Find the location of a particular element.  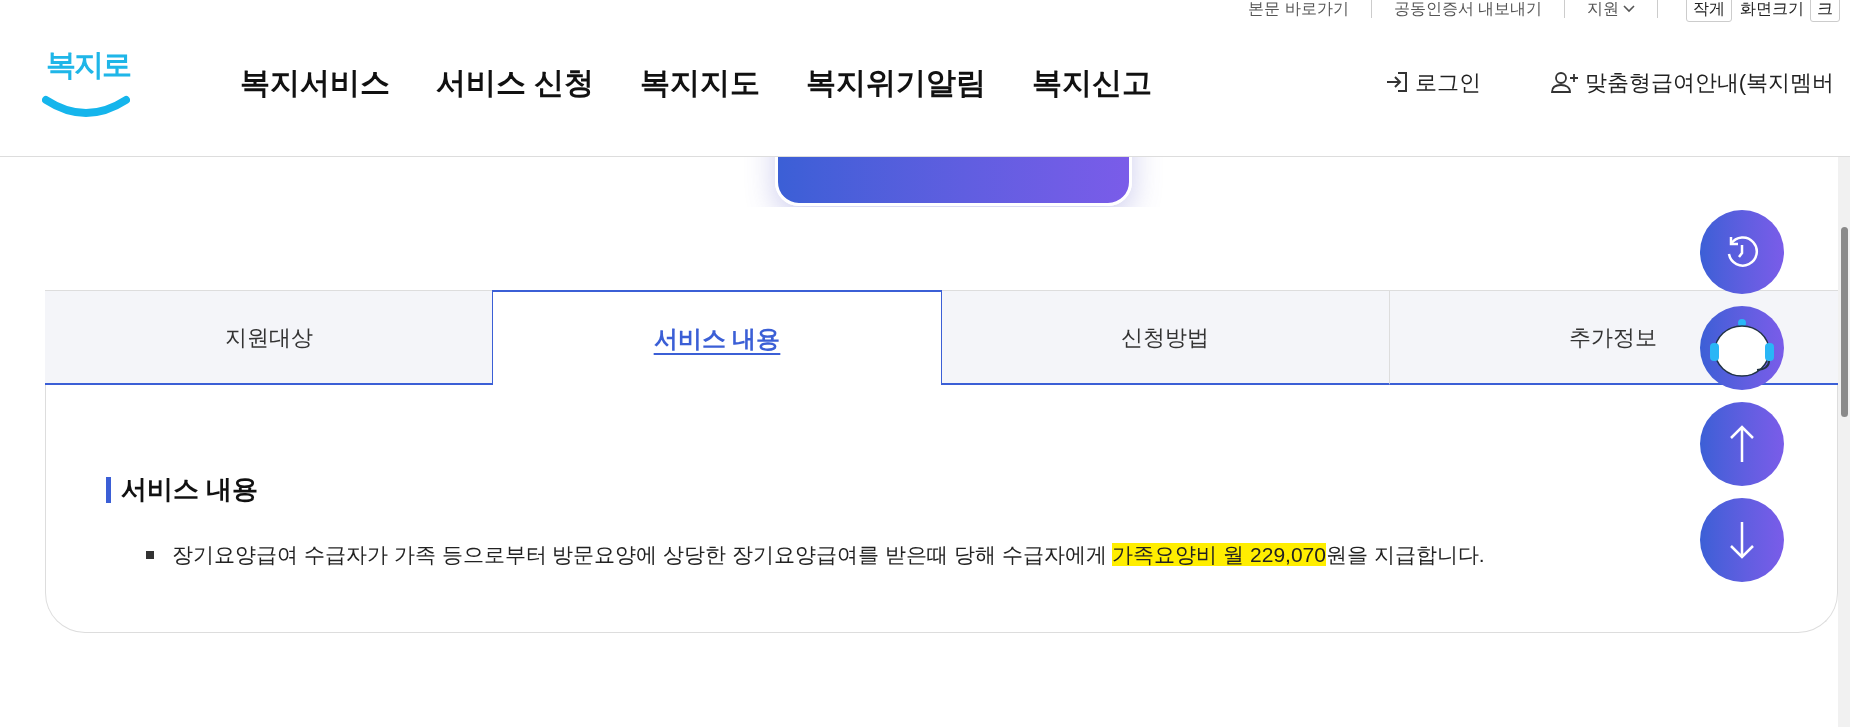

login-link: 로그인 is located at coordinates (1432, 82).